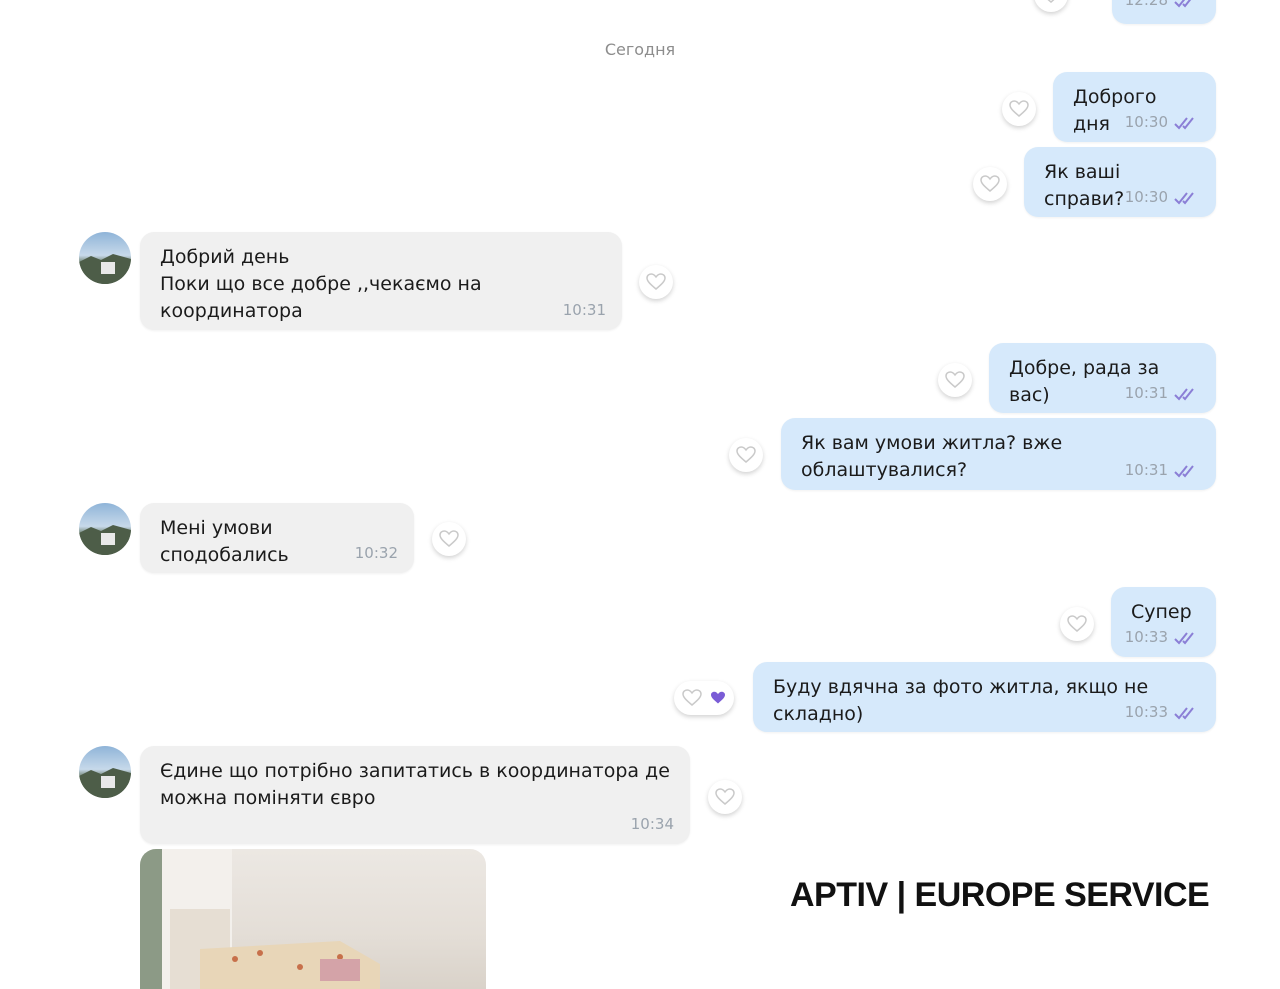 The height and width of the screenshot is (989, 1280). I want to click on message-time: 10:32, so click(376, 553).